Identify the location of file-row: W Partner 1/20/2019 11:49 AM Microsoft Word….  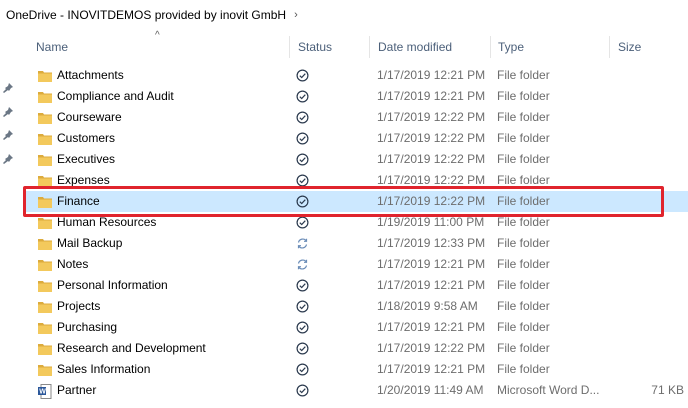
(356, 390).